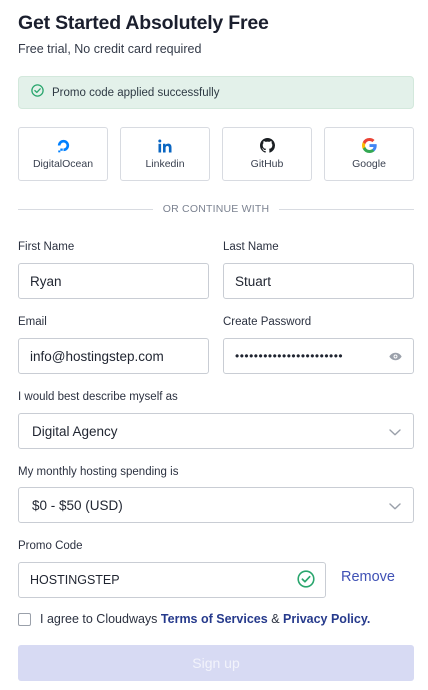 Image resolution: width=428 pixels, height=690 pixels. Describe the element at coordinates (326, 619) in the screenshot. I see `privacy-link: Privacy Policy.` at that location.